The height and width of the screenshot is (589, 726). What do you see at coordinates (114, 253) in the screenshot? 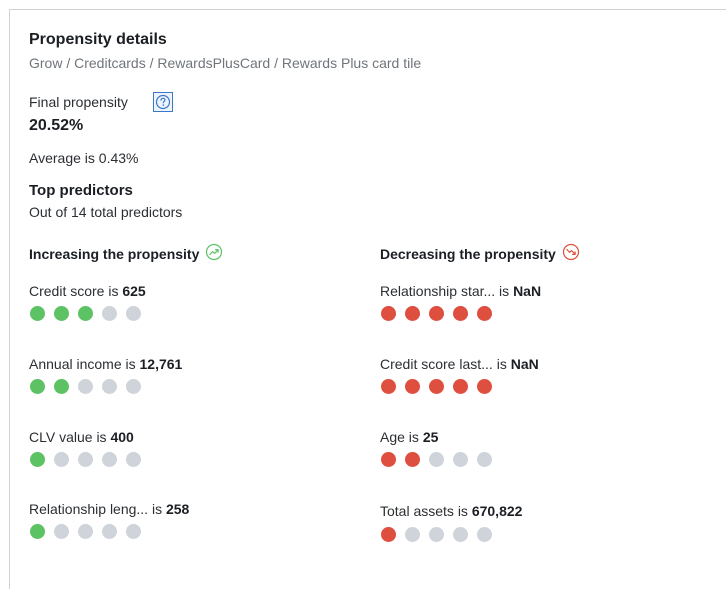
I see `increasing-header-label: Increasing the propensity` at bounding box center [114, 253].